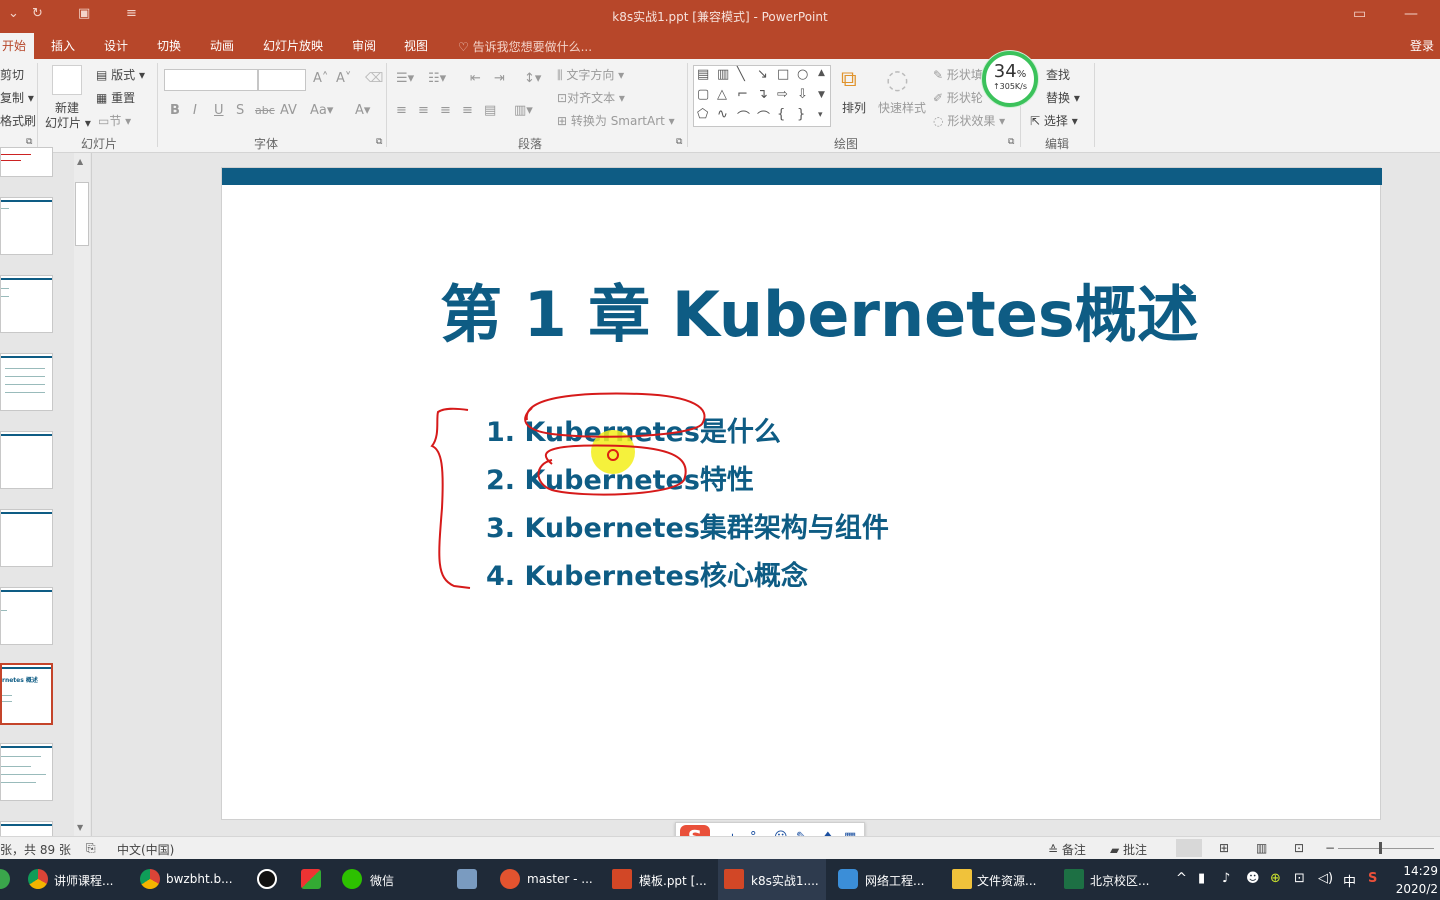 Image resolution: width=1440 pixels, height=900 pixels. What do you see at coordinates (782, 94) in the screenshot?
I see `right-arrow-shape-icon: ⇨` at bounding box center [782, 94].